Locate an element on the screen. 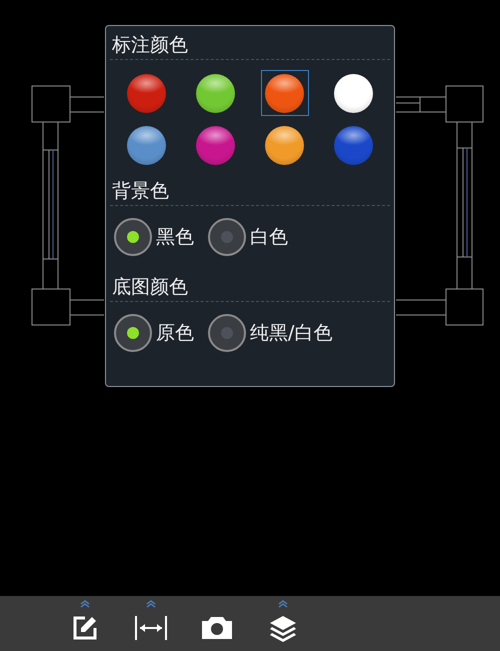 Image resolution: width=500 pixels, height=651 pixels. section-title: 背景色 is located at coordinates (140, 191).